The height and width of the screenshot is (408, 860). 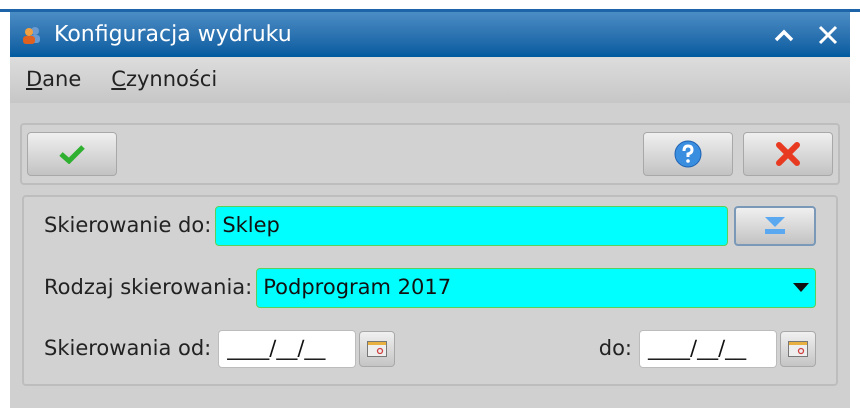 I want to click on dropdown-caret-icon, so click(x=801, y=288).